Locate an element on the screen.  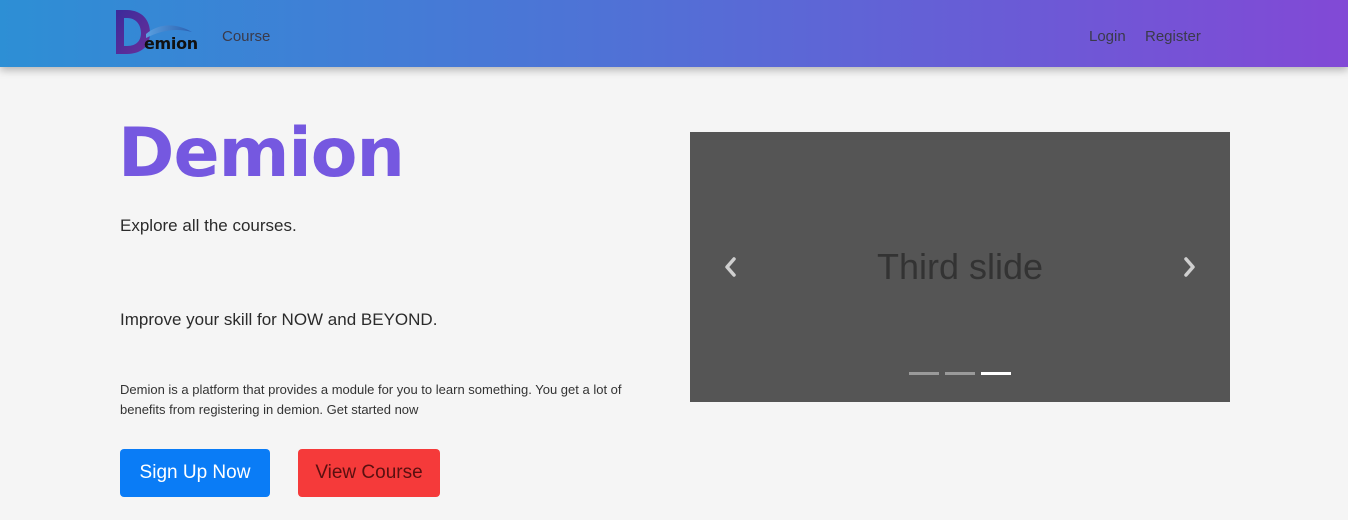
carousel-prev-button is located at coordinates (731, 267).